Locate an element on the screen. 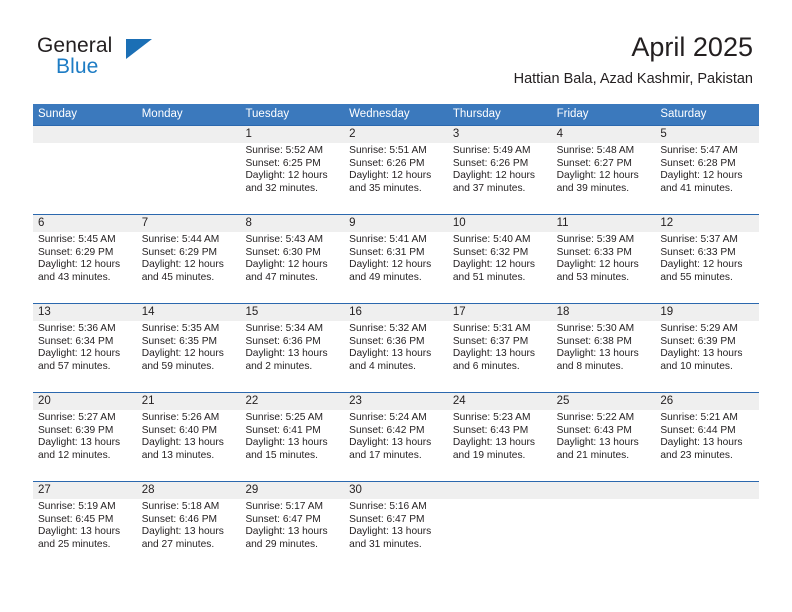 This screenshot has height=612, width=792. weekday-header-sunday: Sunday is located at coordinates (58, 114).